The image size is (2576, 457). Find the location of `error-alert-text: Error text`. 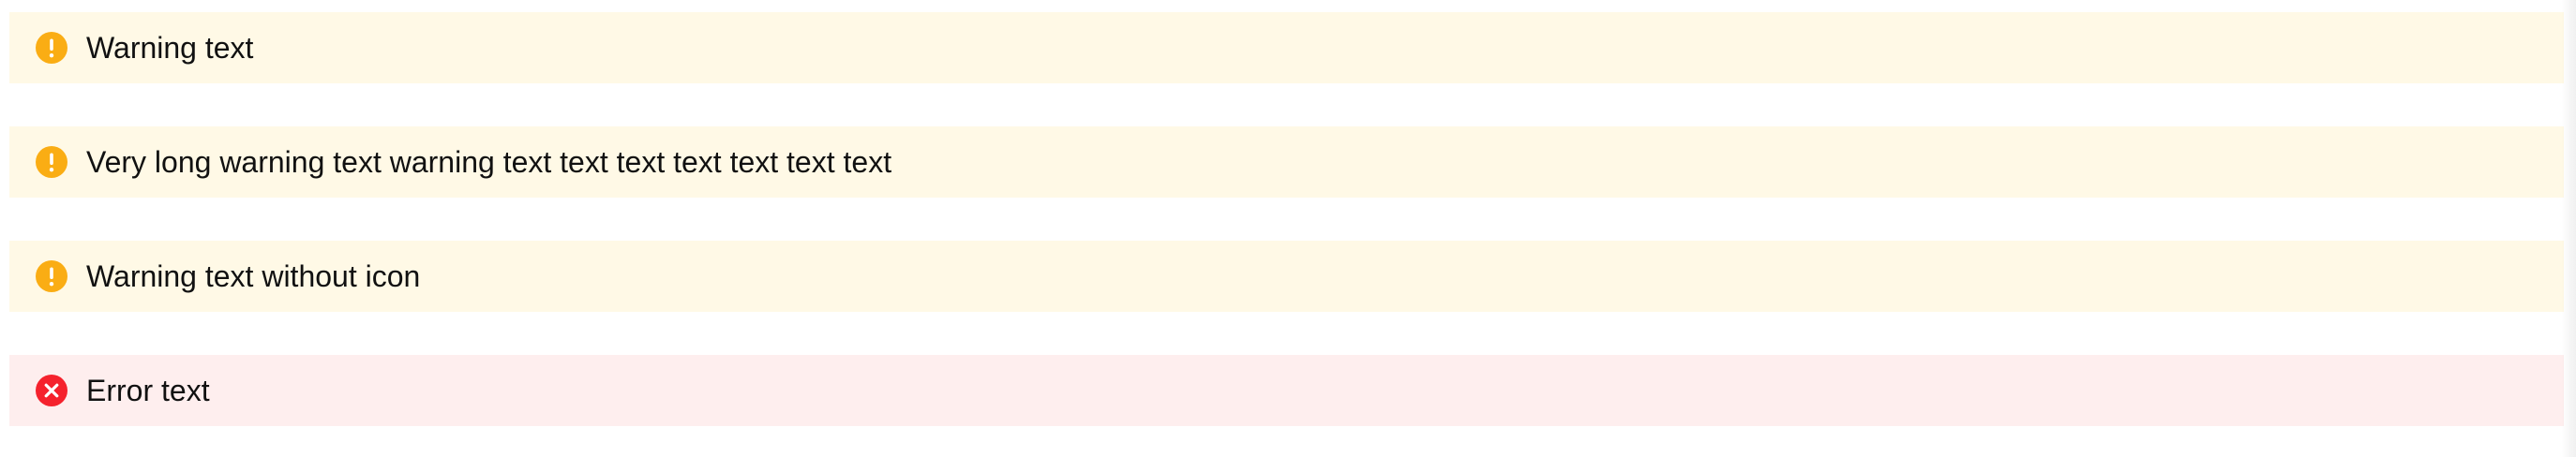

error-alert-text: Error text is located at coordinates (148, 390).